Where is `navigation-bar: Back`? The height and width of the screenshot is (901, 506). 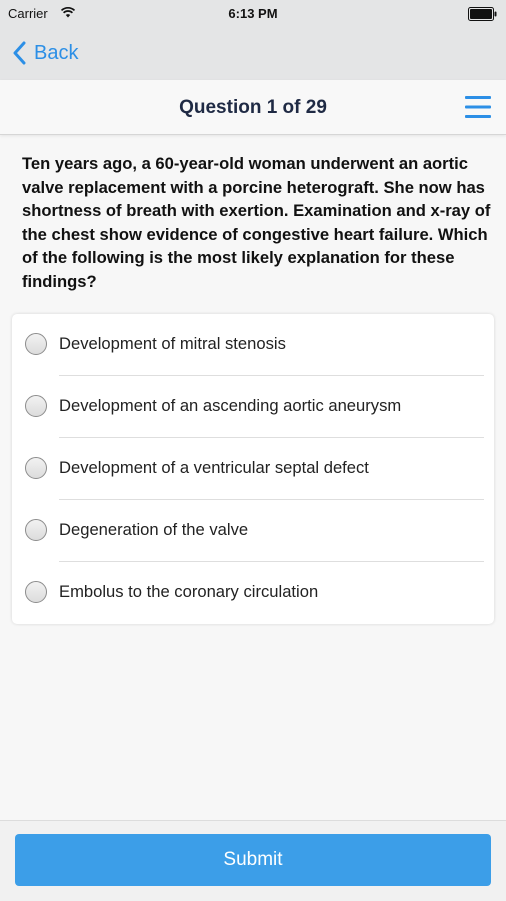
navigation-bar: Back is located at coordinates (253, 54).